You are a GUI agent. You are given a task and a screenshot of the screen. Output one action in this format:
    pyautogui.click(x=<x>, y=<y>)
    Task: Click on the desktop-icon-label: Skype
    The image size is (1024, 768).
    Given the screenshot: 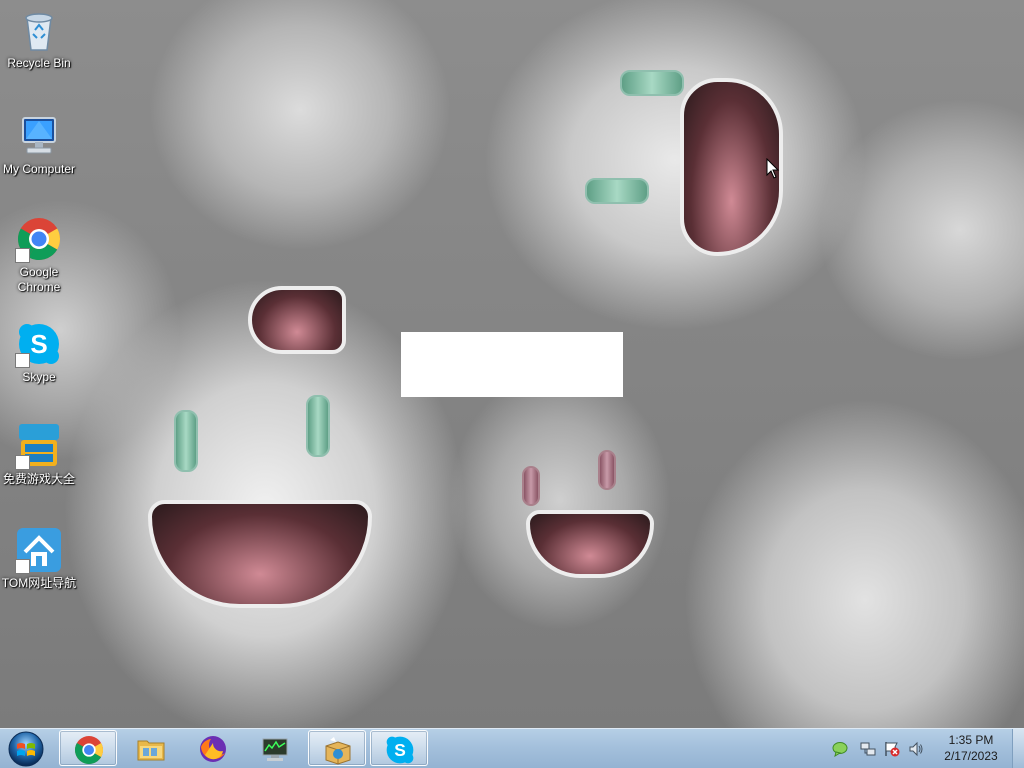 What is the action you would take?
    pyautogui.click(x=39, y=377)
    